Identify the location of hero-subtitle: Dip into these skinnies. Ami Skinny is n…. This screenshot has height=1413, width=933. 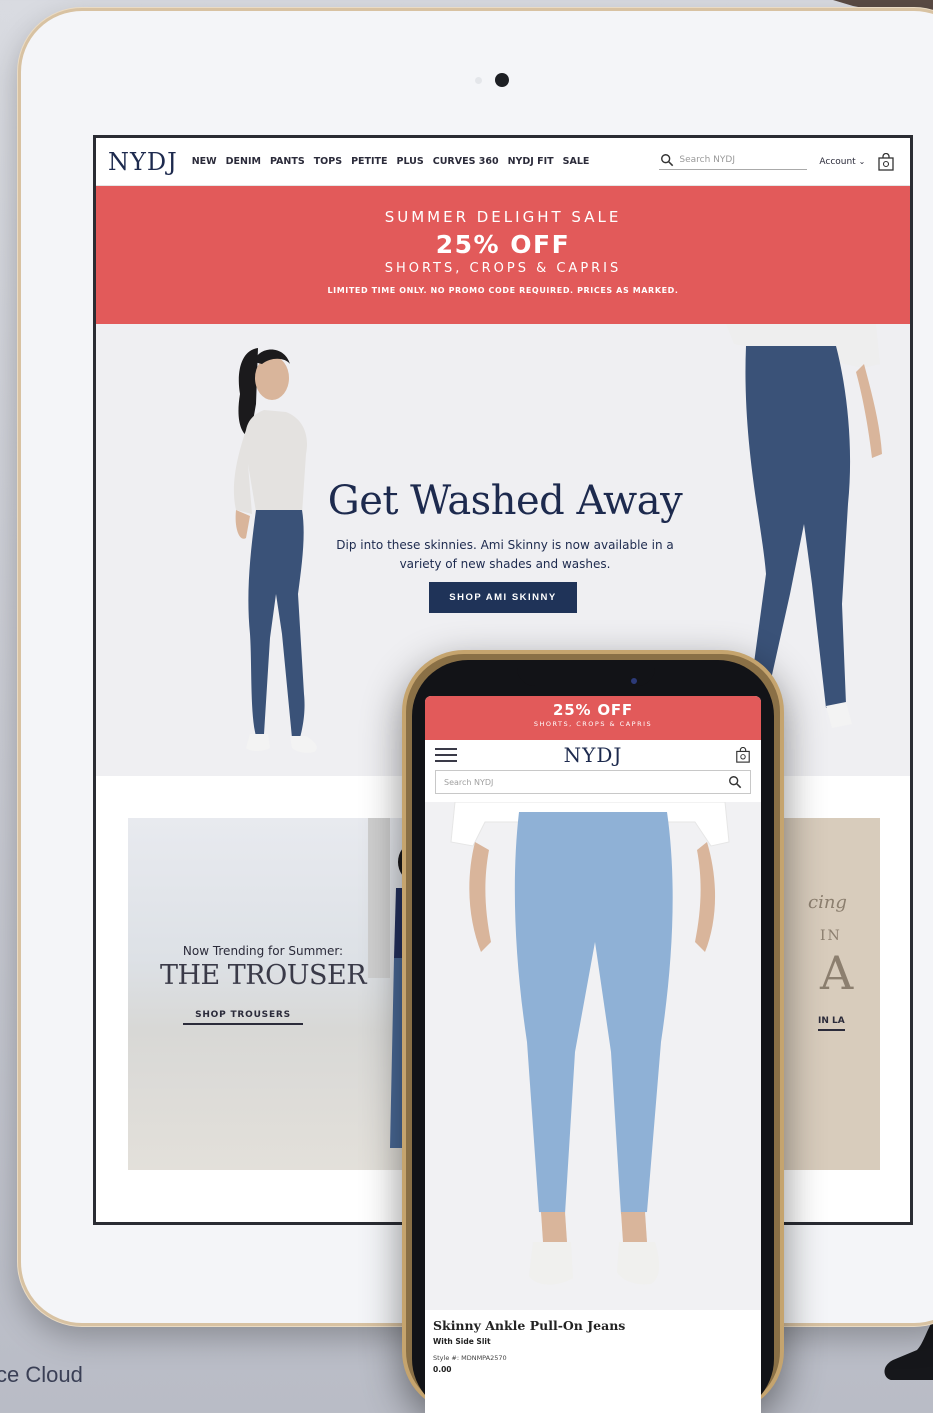
(505, 554).